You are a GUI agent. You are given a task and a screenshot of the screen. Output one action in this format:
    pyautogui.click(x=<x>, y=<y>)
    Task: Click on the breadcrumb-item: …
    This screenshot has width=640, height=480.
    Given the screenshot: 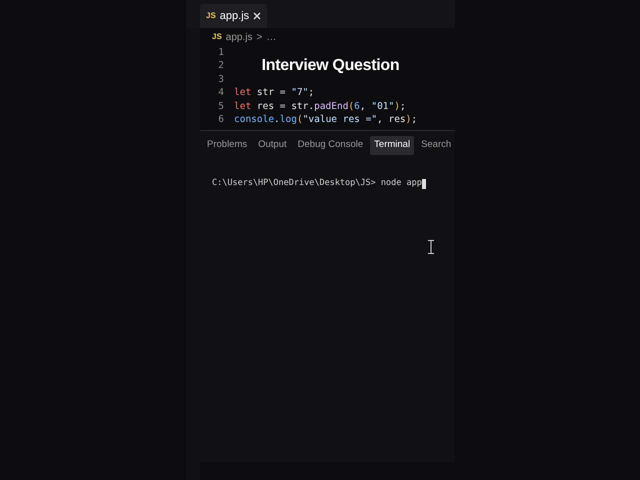 What is the action you would take?
    pyautogui.click(x=271, y=37)
    